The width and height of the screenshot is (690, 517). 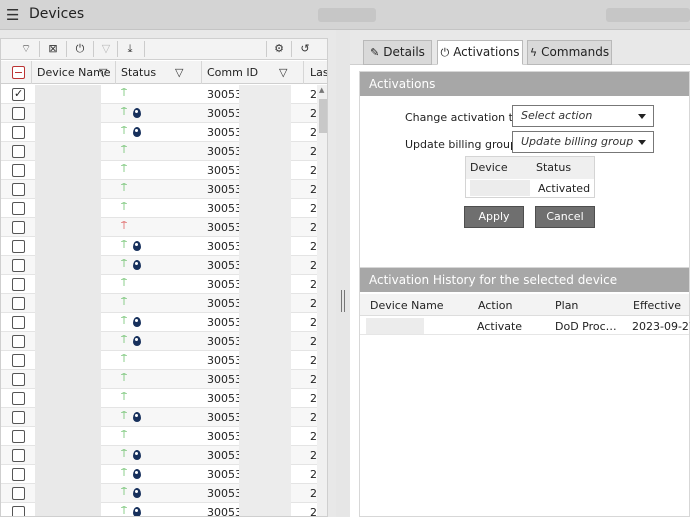 I want to click on refresh-icon: ↺, so click(x=305, y=49).